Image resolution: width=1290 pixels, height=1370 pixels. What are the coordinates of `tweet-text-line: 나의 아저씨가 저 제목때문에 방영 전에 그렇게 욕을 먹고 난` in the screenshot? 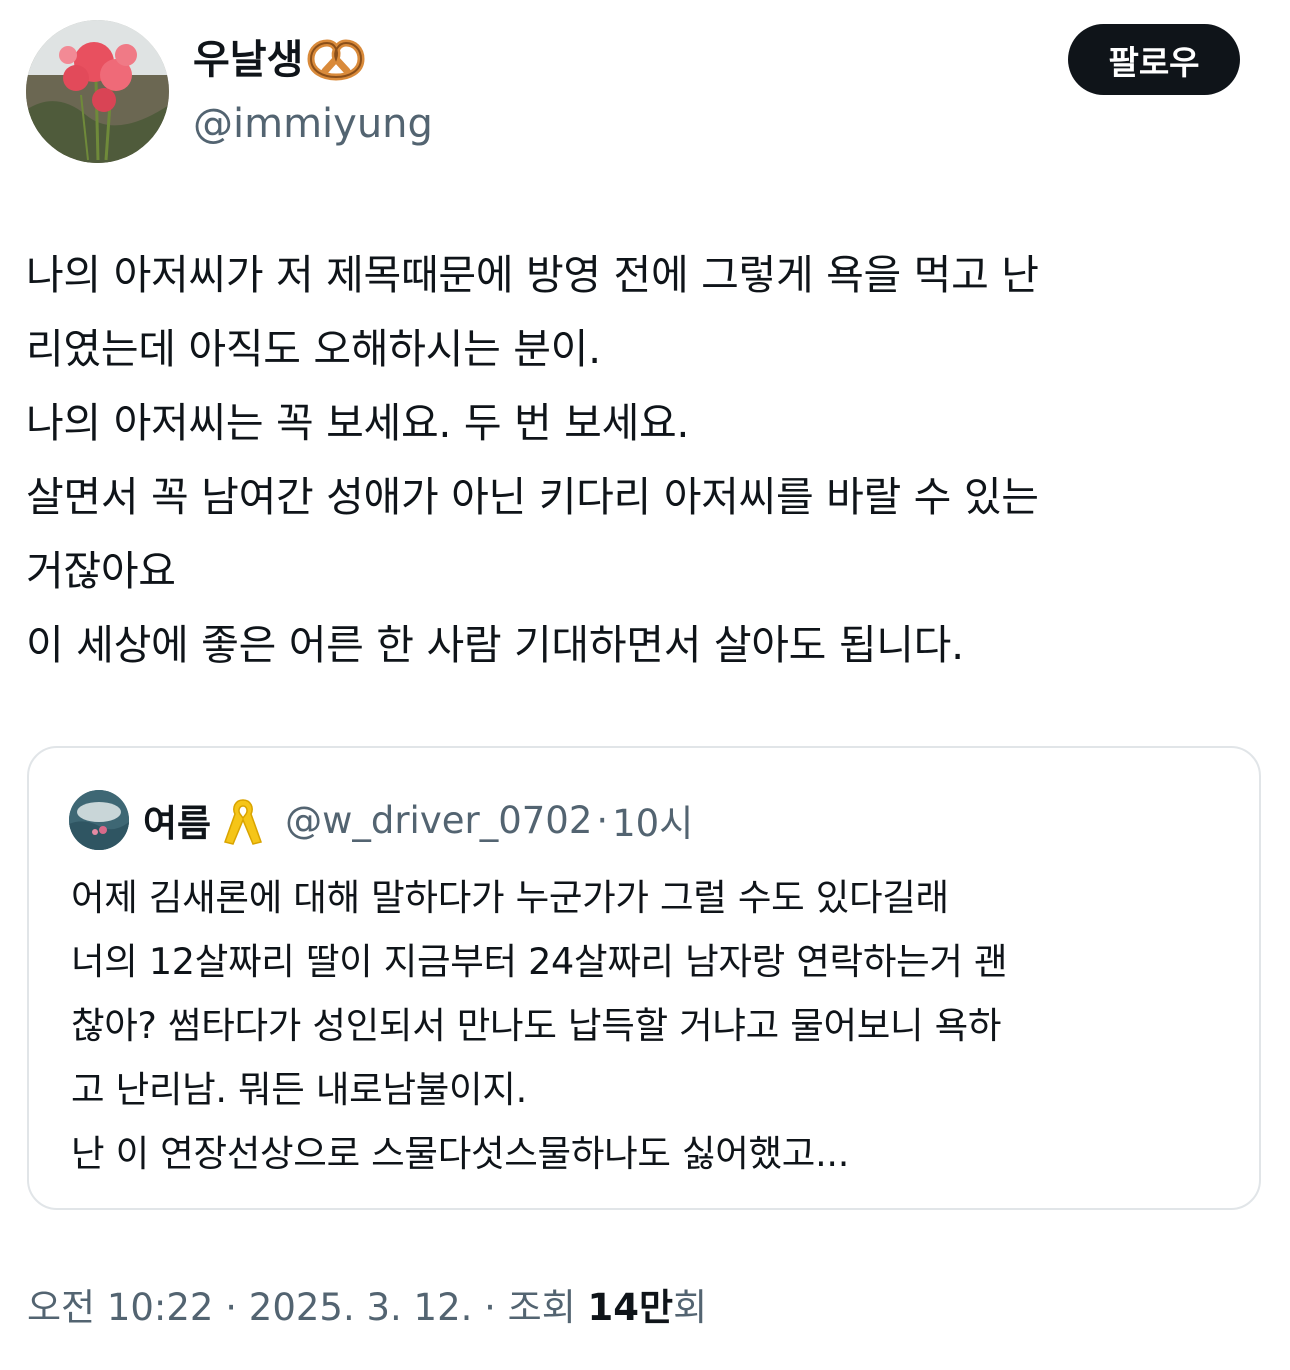 It's located at (532, 275).